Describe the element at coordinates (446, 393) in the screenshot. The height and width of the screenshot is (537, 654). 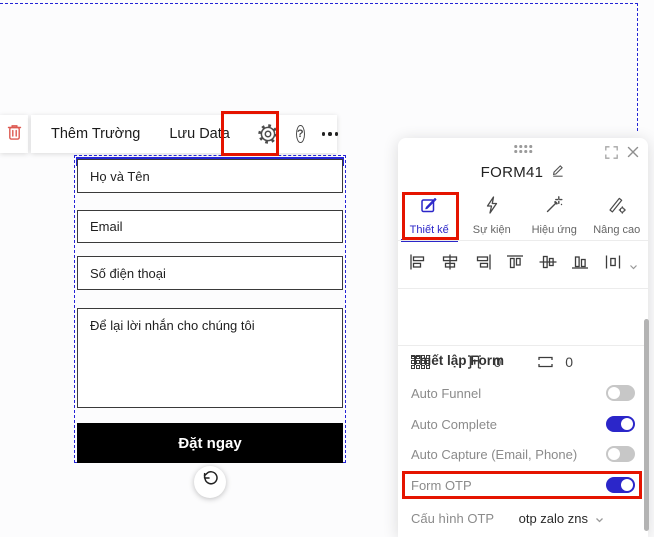
I see `setting-label: Auto Funnel` at that location.